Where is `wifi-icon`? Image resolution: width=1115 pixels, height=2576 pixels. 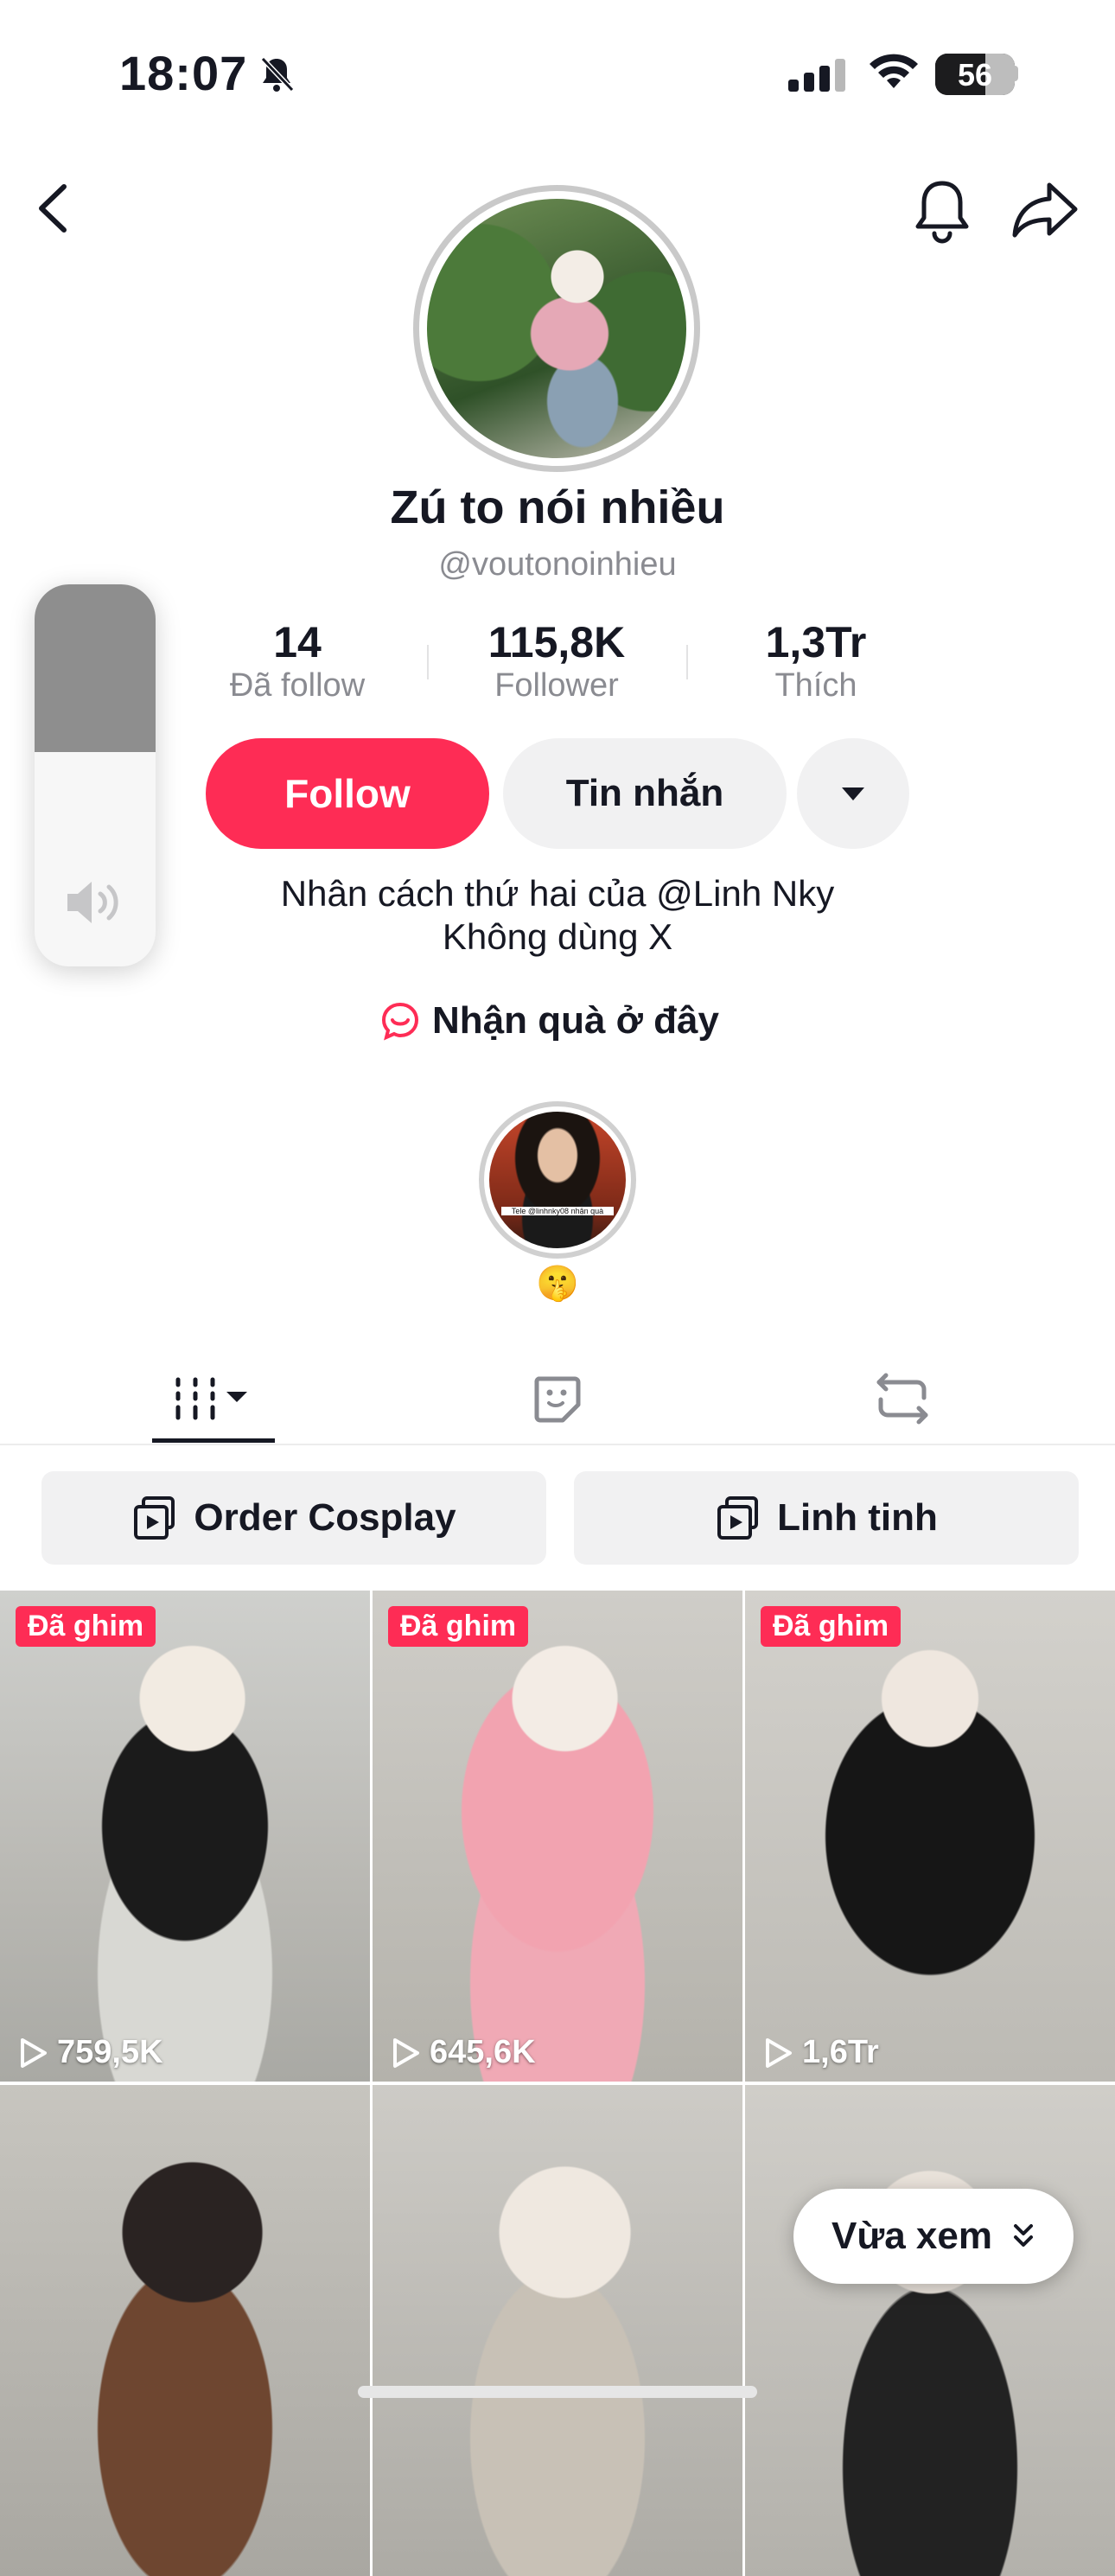
wifi-icon is located at coordinates (894, 71).